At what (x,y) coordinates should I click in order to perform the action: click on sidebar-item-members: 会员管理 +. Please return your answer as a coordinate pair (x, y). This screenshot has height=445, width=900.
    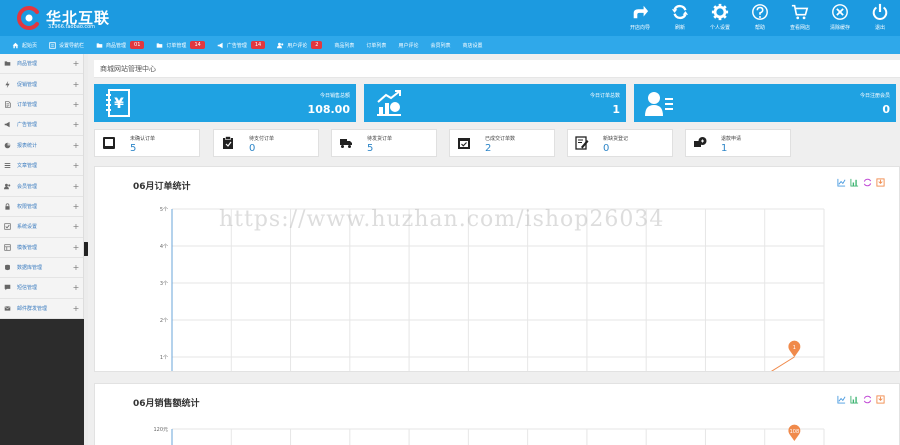
    Looking at the image, I should click on (41, 186).